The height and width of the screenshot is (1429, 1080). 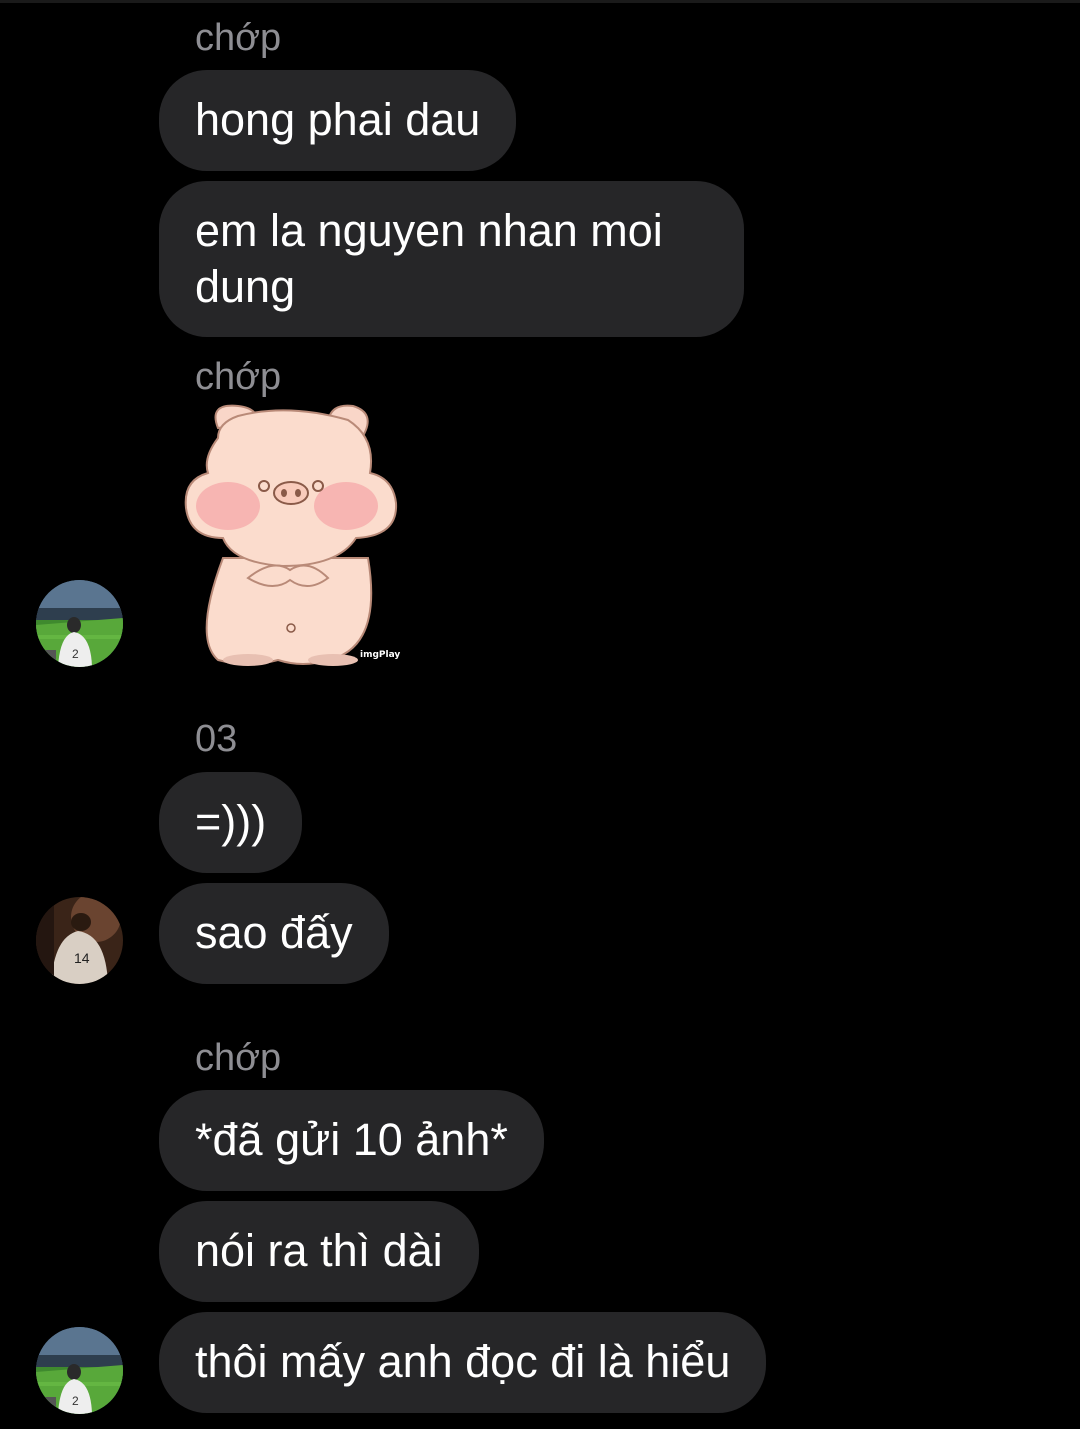 I want to click on pig-sticker-icon, so click(x=291, y=535).